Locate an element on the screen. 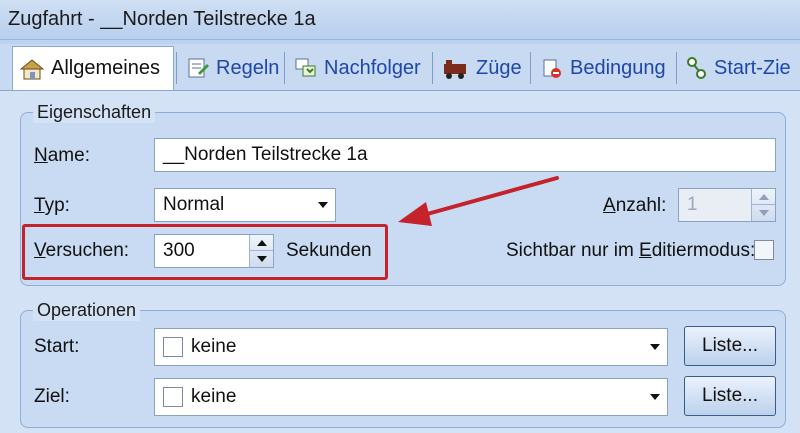 Image resolution: width=800 pixels, height=433 pixels. rules-icon is located at coordinates (198, 68).